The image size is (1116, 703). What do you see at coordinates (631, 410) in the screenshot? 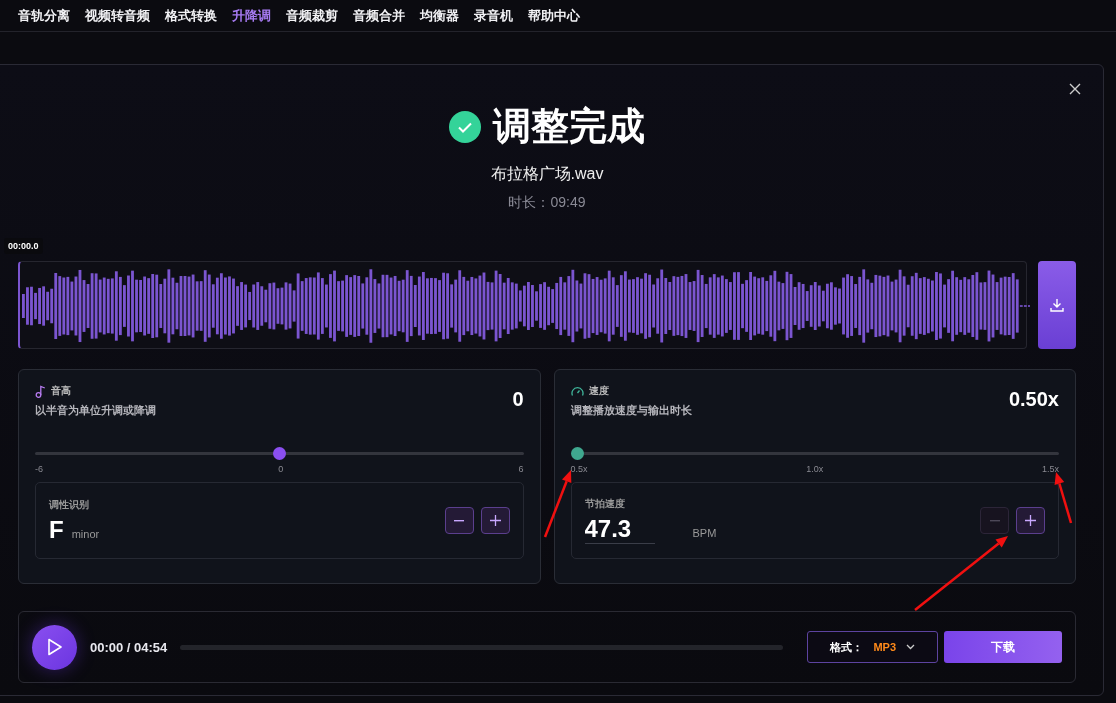
I see `card-subtitle: 调整播放速度与输出时长` at bounding box center [631, 410].